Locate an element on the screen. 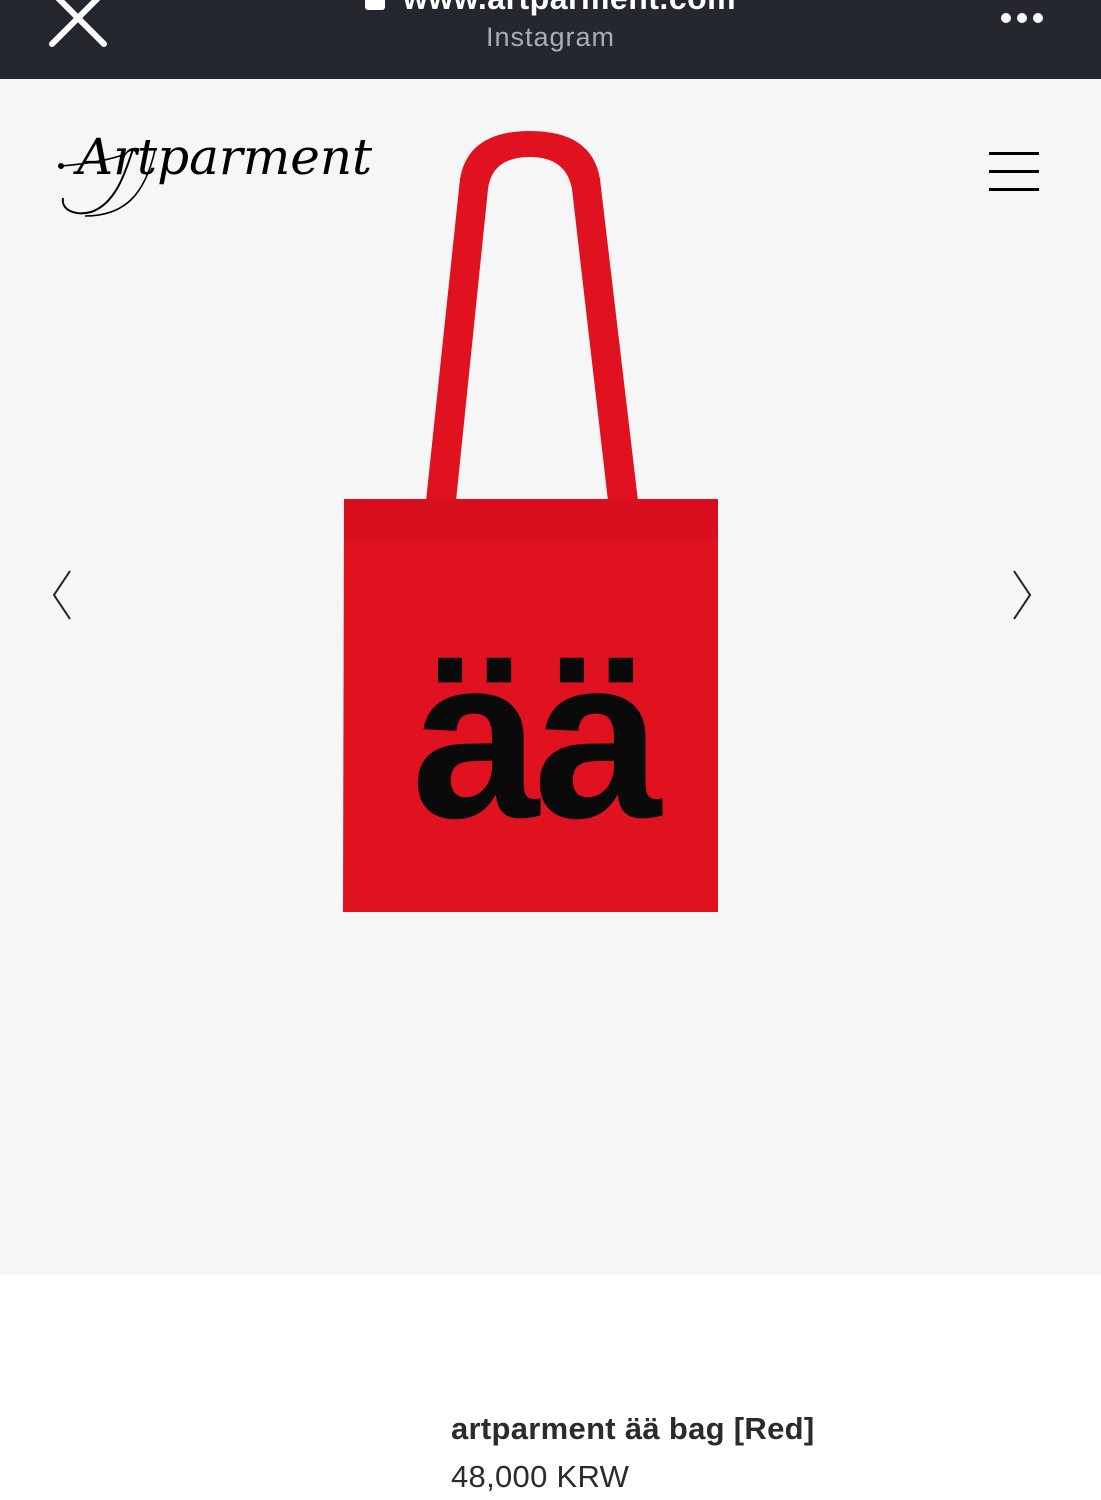 Image resolution: width=1101 pixels, height=1500 pixels. more-horizontal-icon is located at coordinates (1022, 18).